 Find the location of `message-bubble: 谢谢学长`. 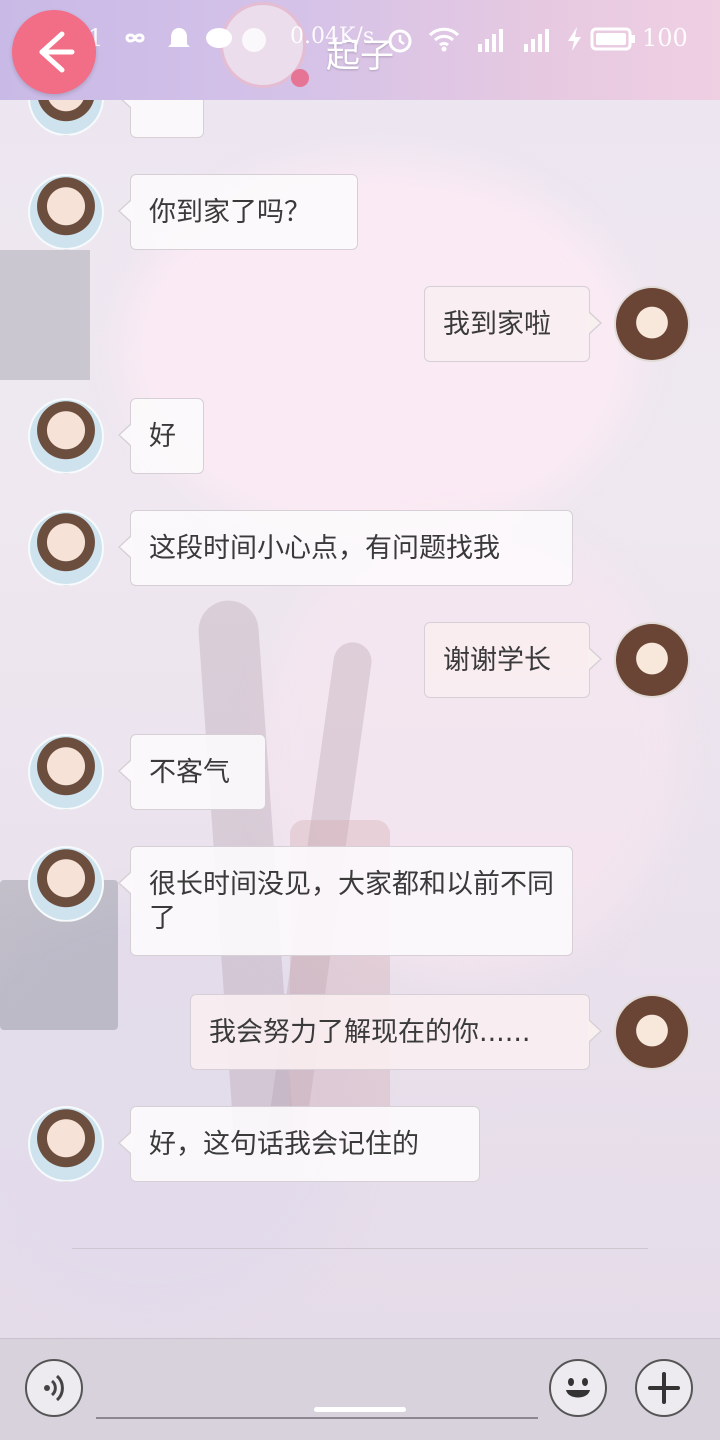

message-bubble: 谢谢学长 is located at coordinates (513, 660).